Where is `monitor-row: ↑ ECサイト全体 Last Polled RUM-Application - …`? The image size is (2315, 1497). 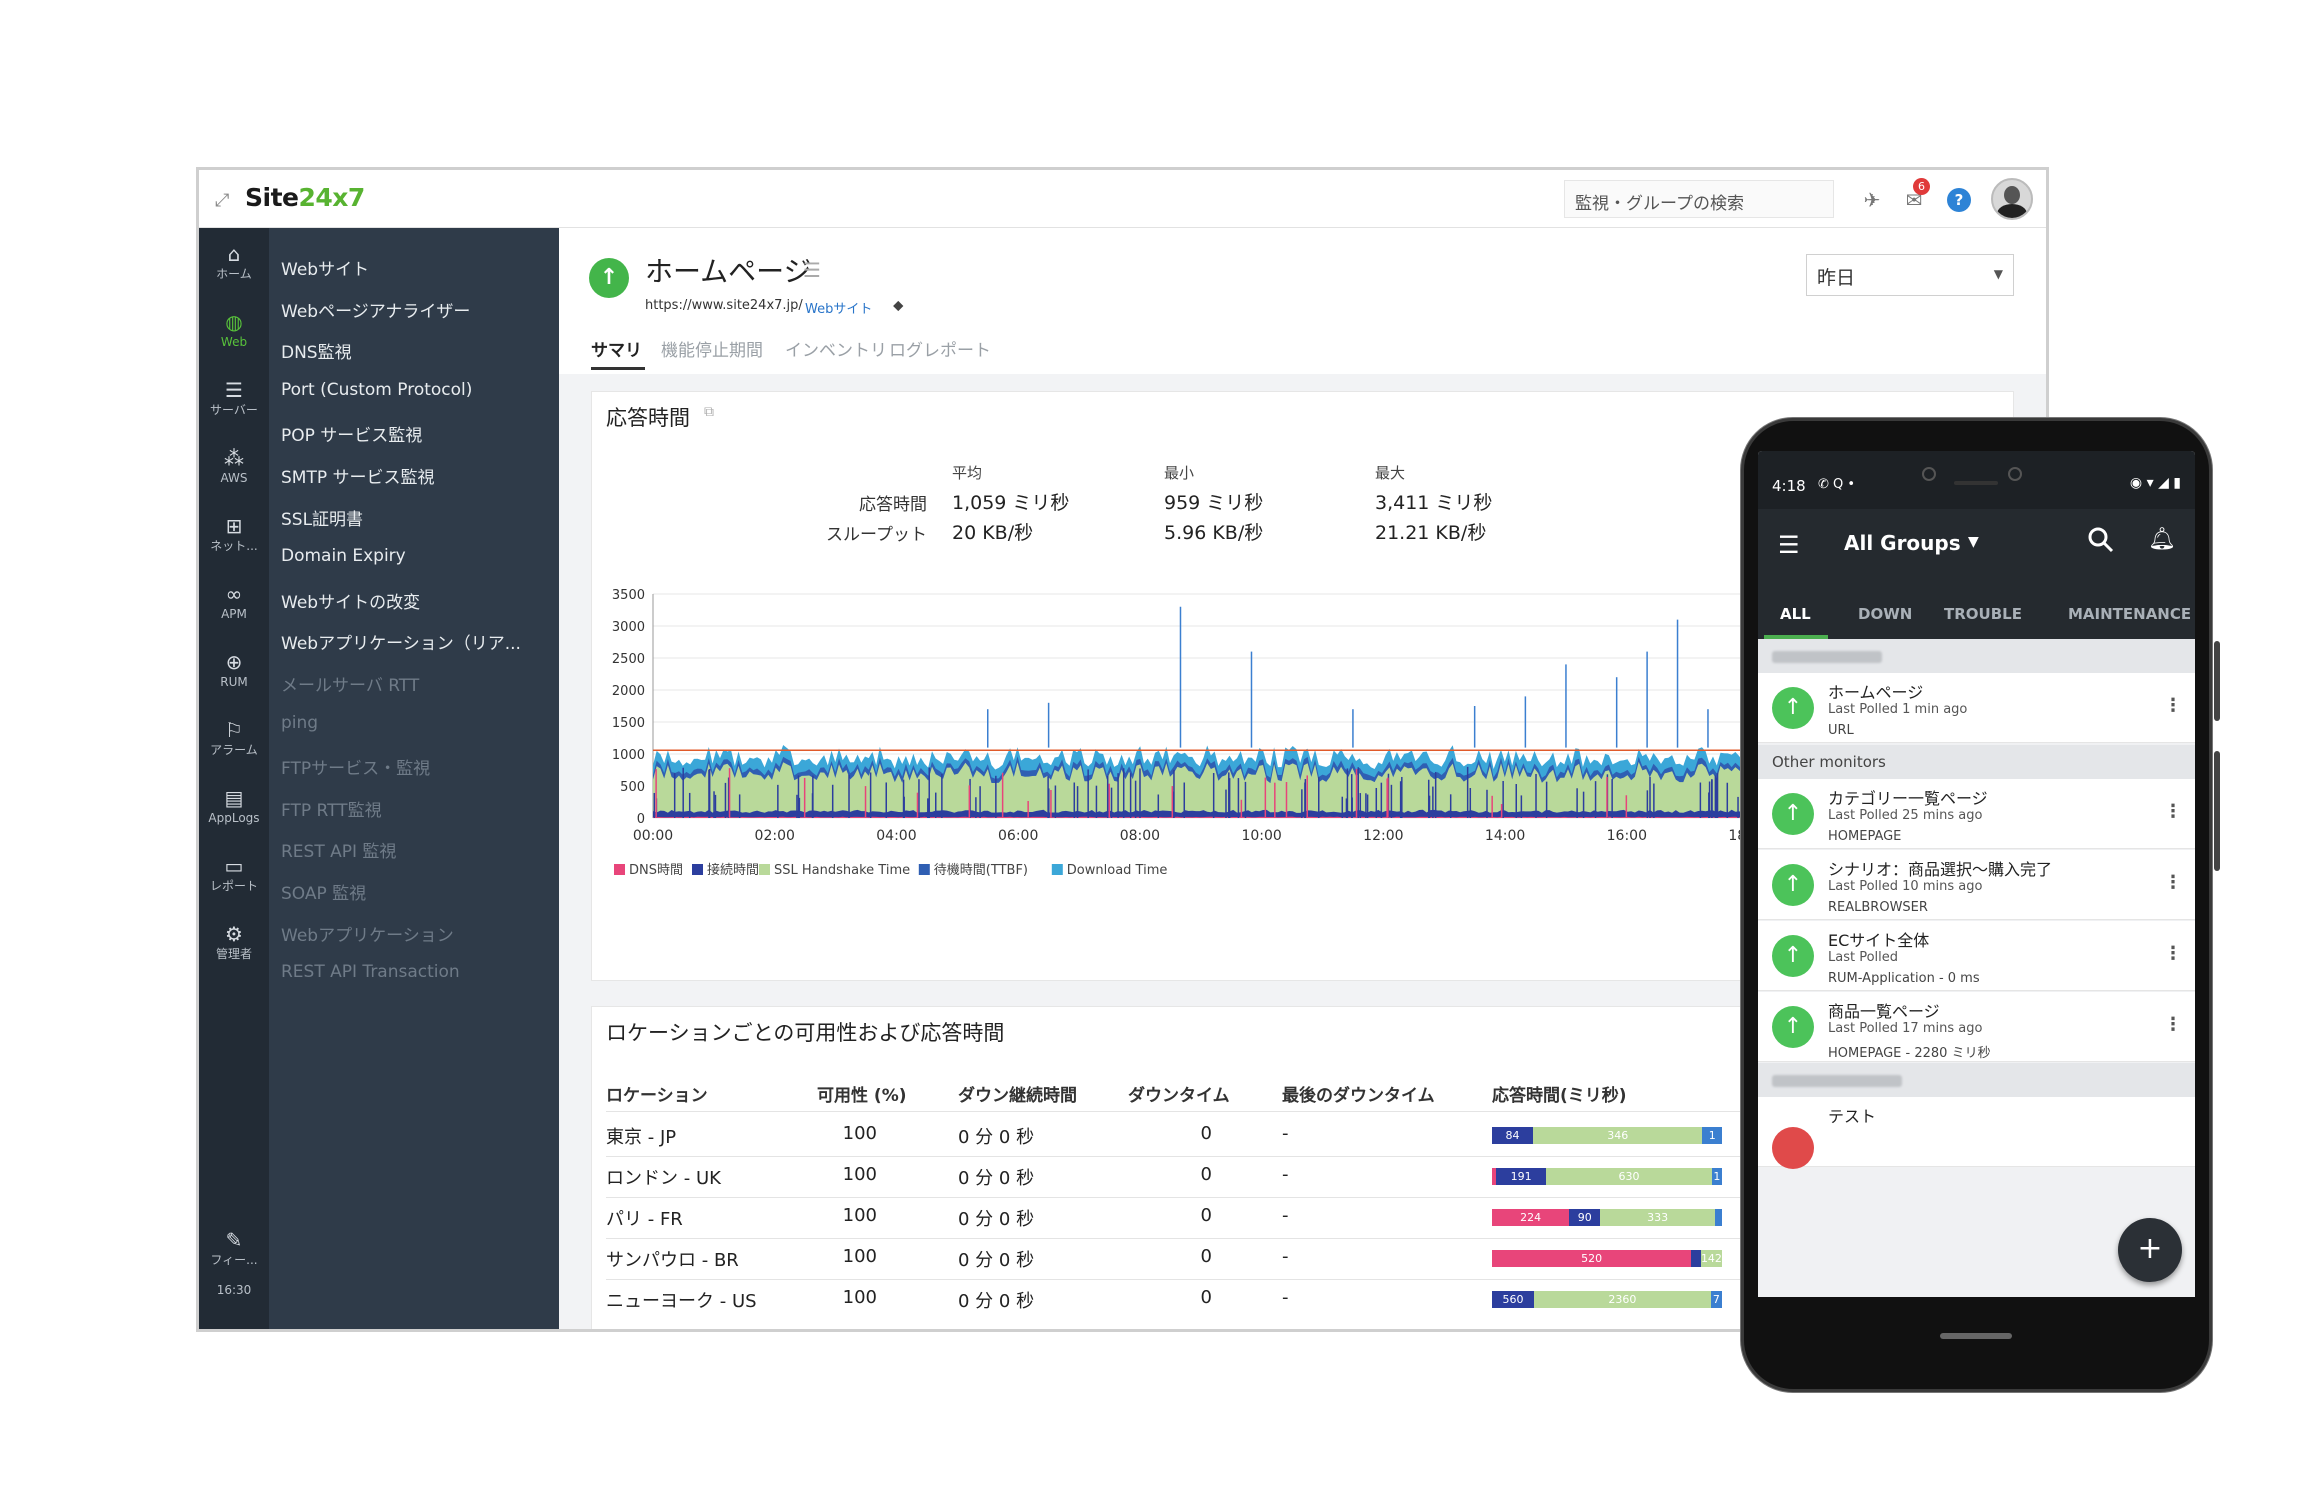
monitor-row: ↑ ECサイト全体 Last Polled RUM-Application - … is located at coordinates (1976, 956).